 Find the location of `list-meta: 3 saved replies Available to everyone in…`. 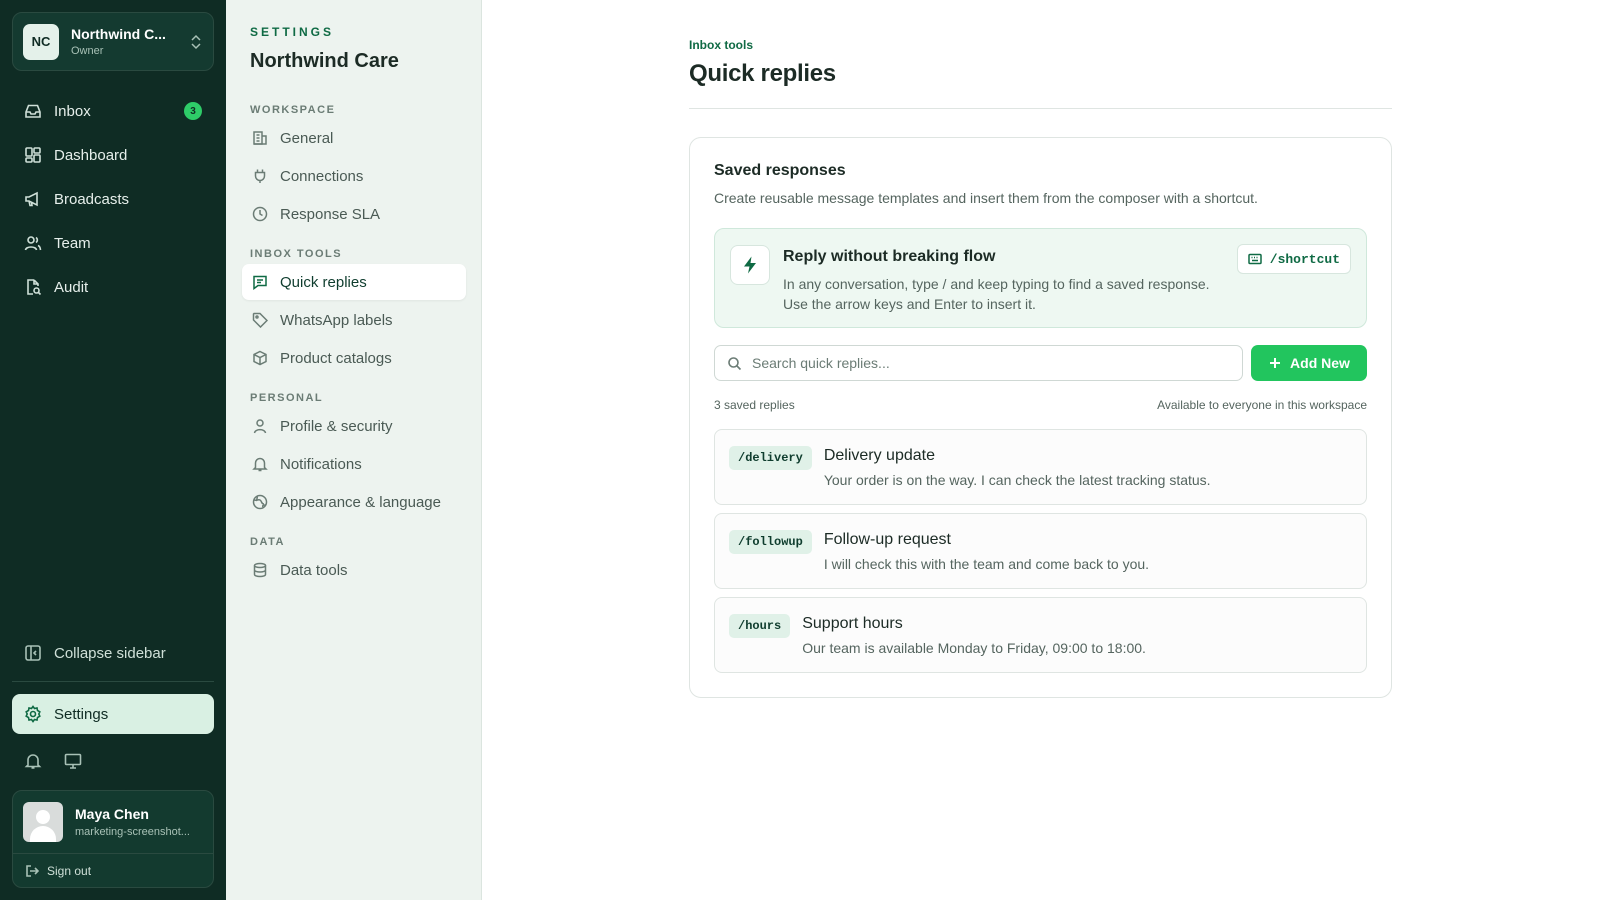

list-meta: 3 saved replies Available to everyone in… is located at coordinates (1040, 405).